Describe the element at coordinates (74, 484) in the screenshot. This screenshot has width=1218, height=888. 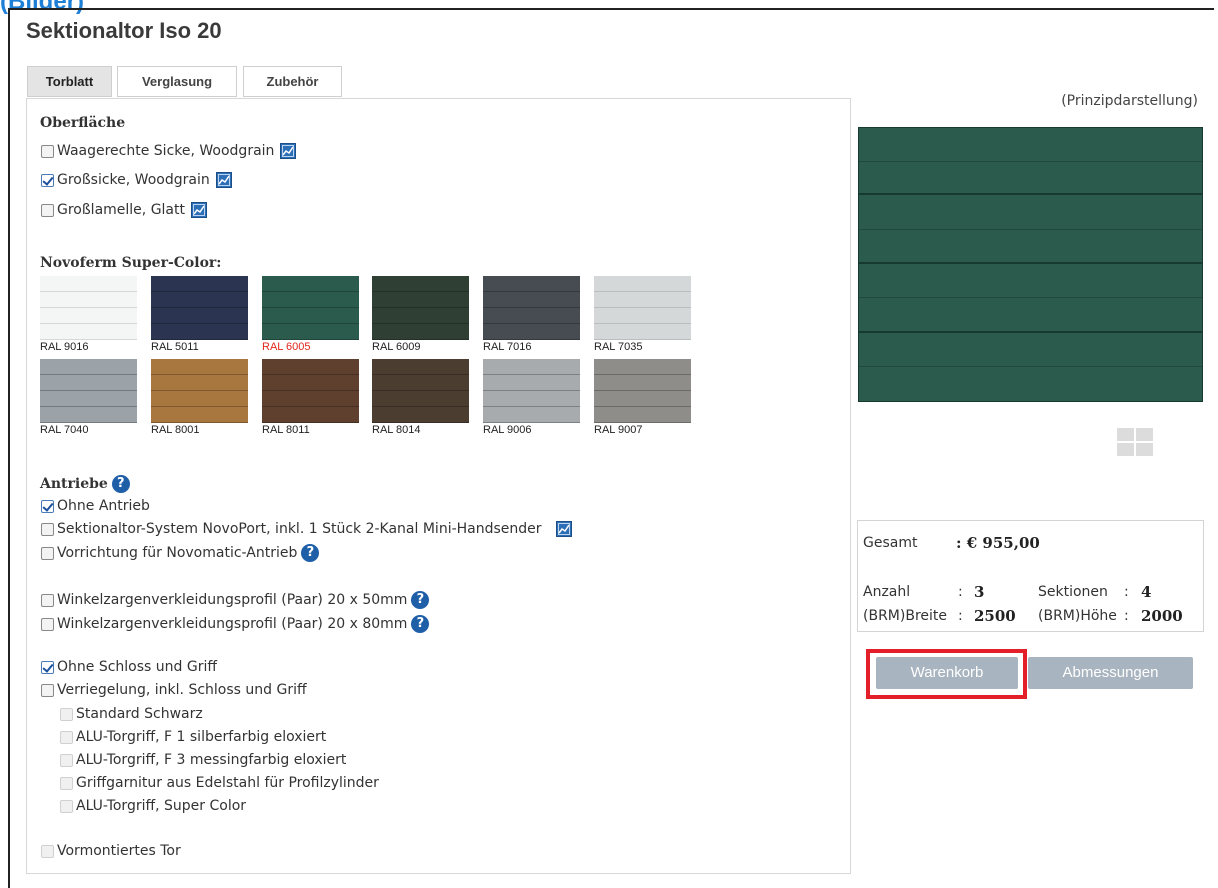
I see `antriebe-heading: Antriebe` at that location.